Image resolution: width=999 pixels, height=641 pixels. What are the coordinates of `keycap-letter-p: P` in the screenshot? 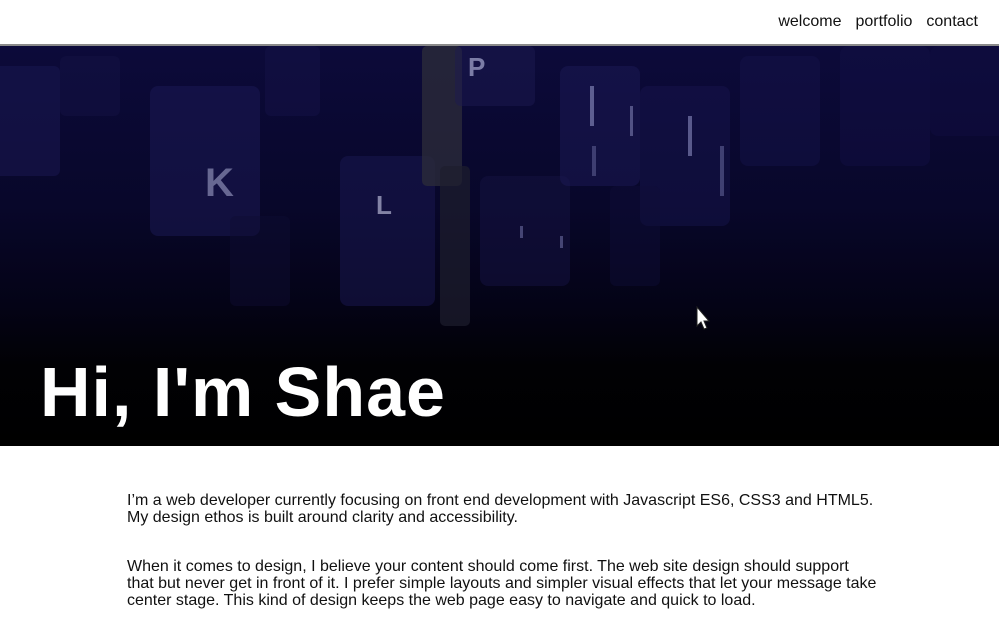 It's located at (476, 67).